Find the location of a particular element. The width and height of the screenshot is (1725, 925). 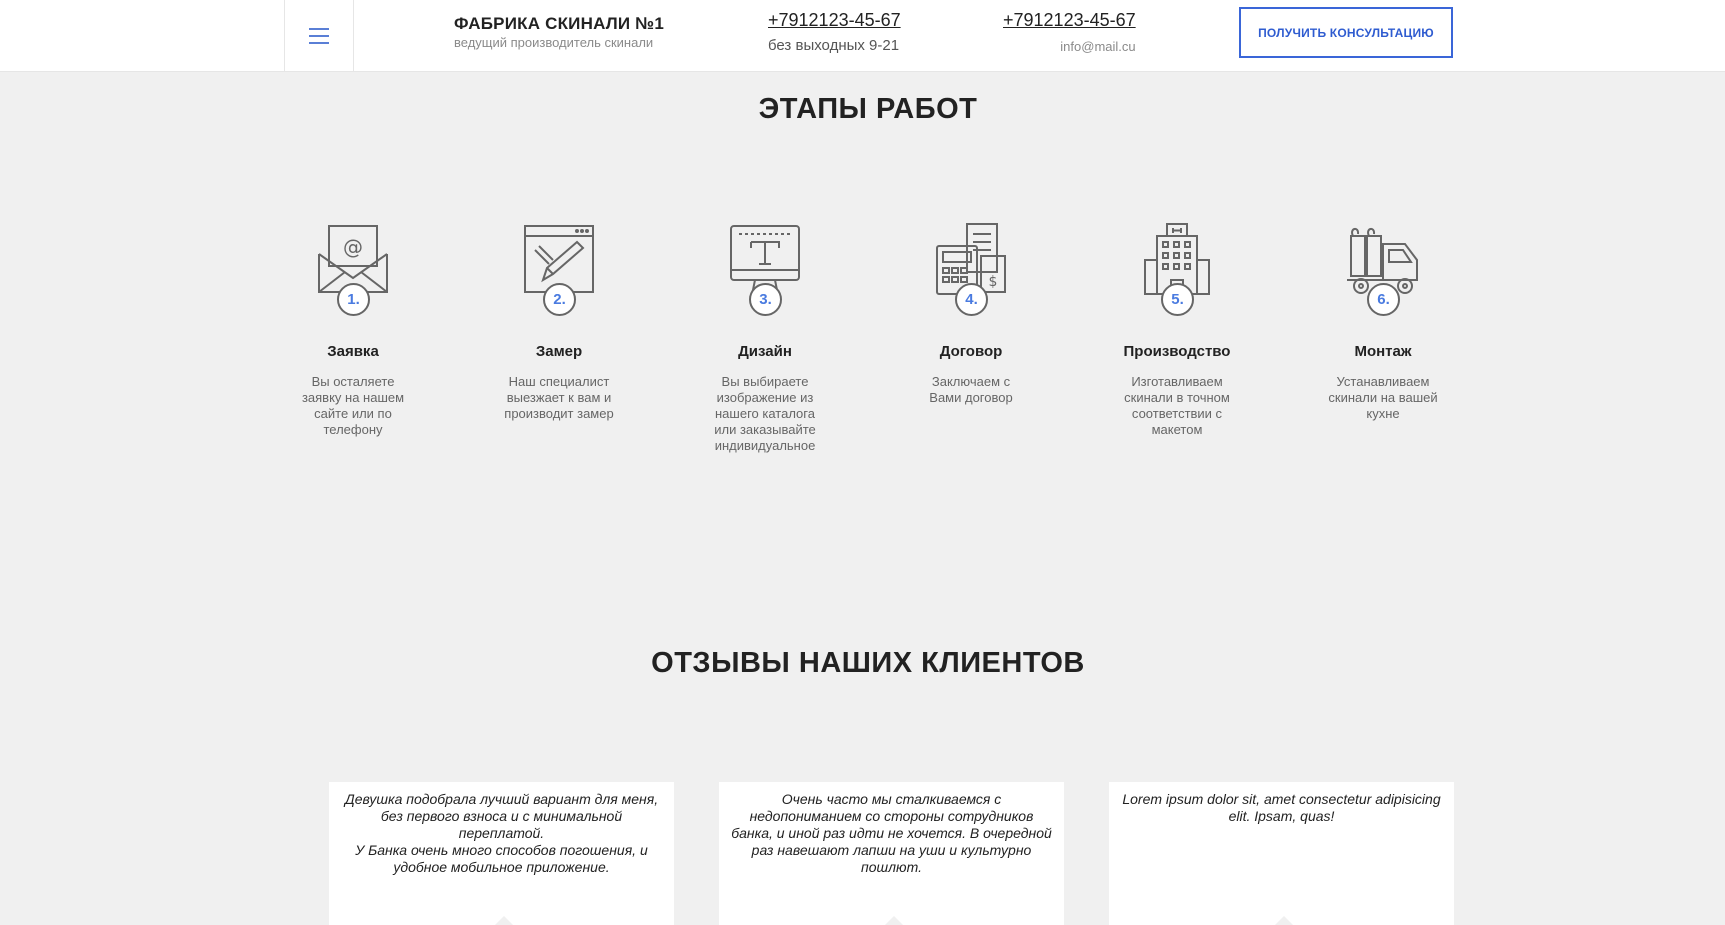

step-name: Договор is located at coordinates (971, 351).